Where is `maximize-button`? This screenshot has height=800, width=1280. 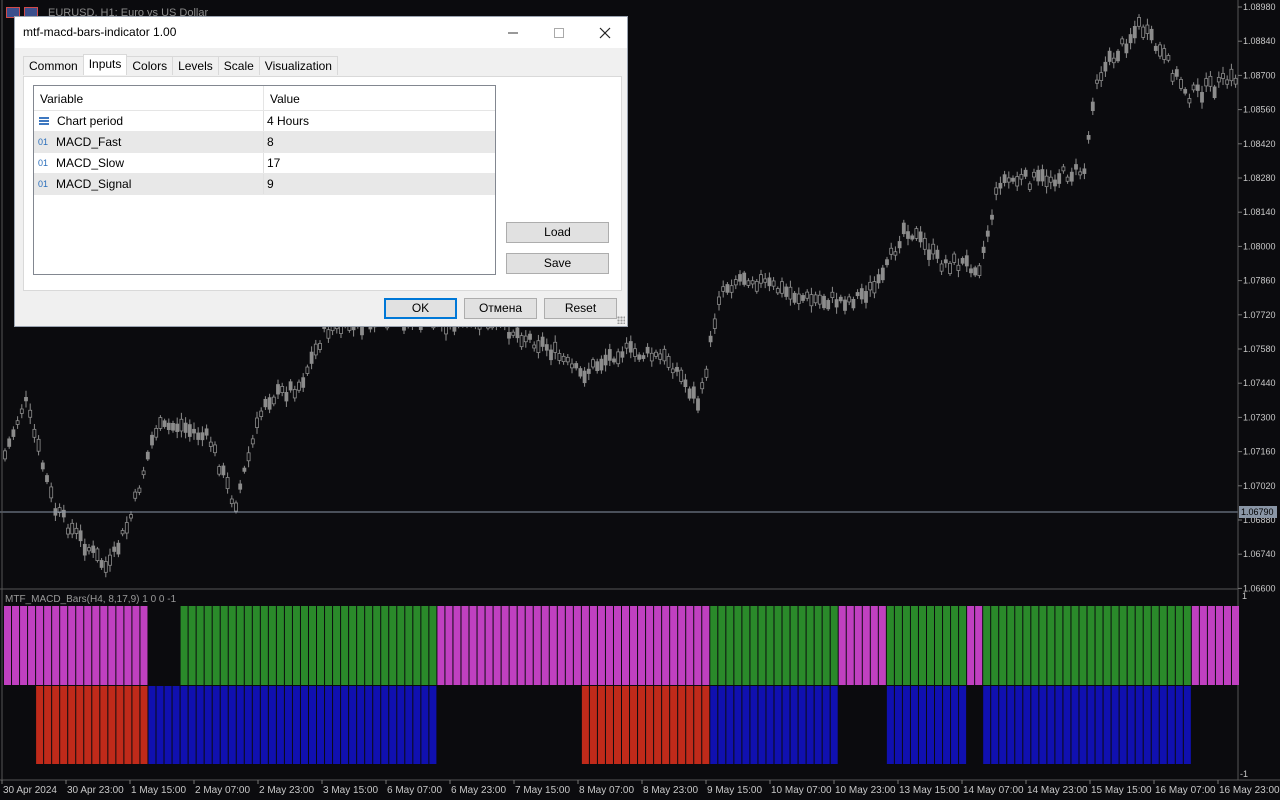 maximize-button is located at coordinates (559, 32).